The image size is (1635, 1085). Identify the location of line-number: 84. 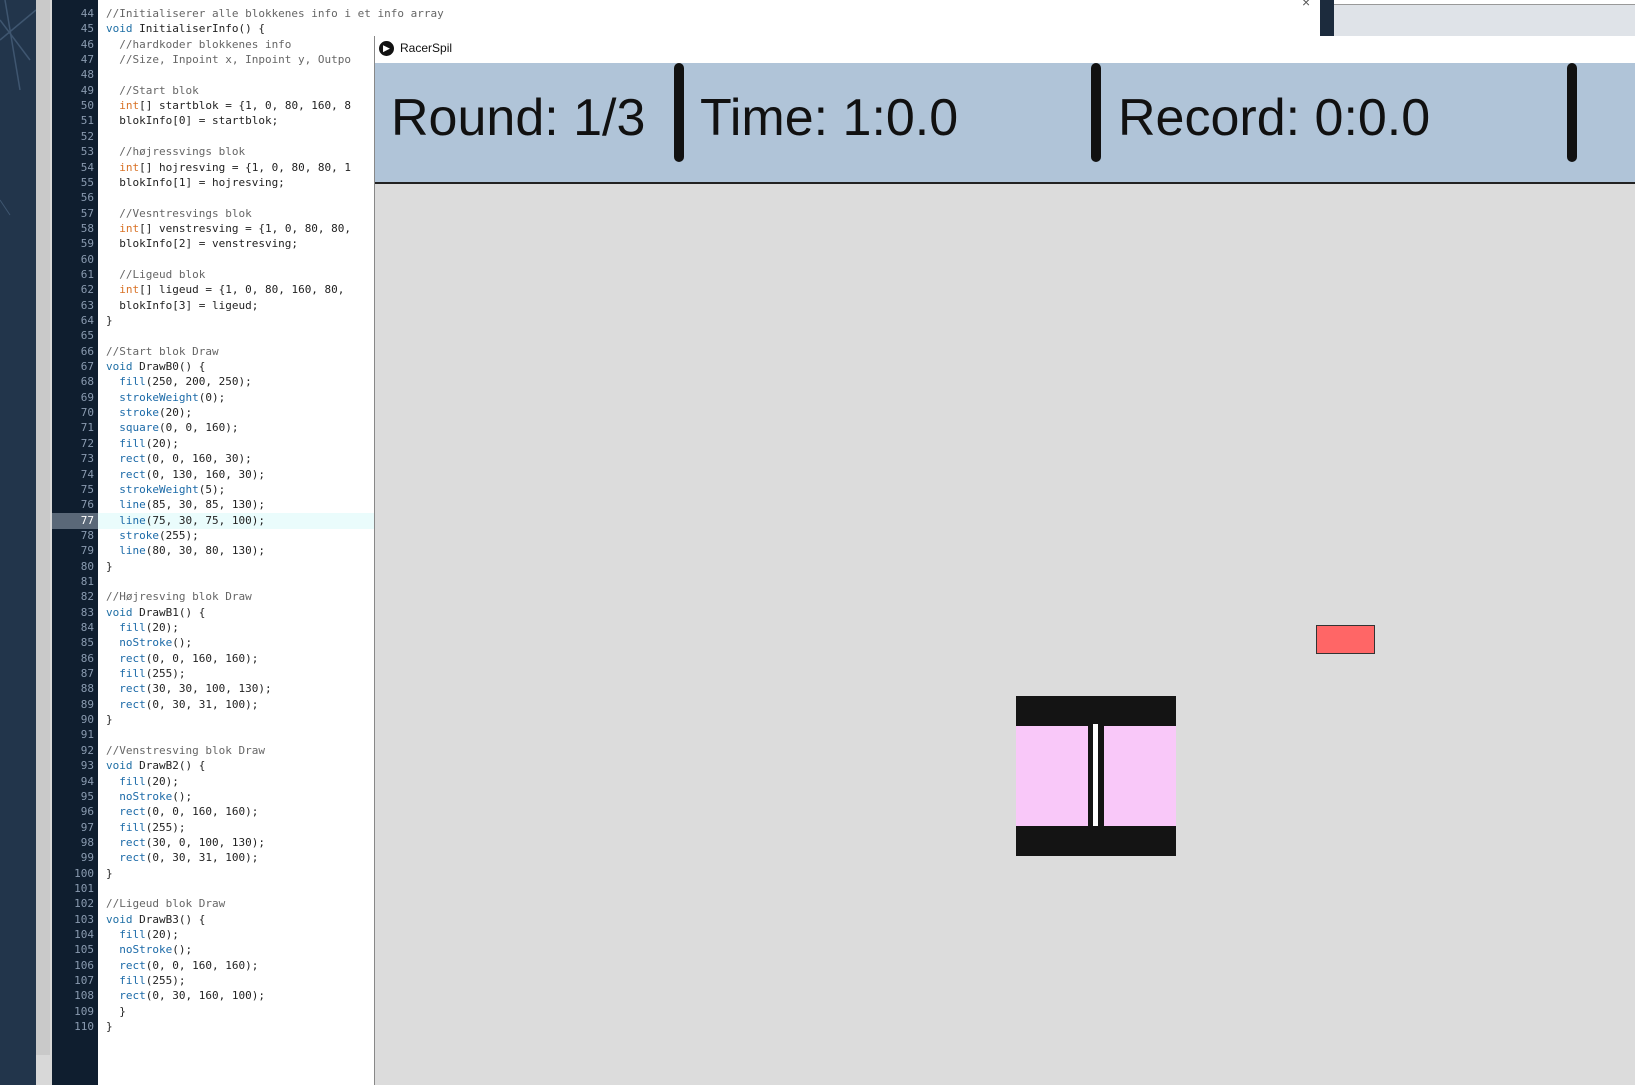
(87, 627).